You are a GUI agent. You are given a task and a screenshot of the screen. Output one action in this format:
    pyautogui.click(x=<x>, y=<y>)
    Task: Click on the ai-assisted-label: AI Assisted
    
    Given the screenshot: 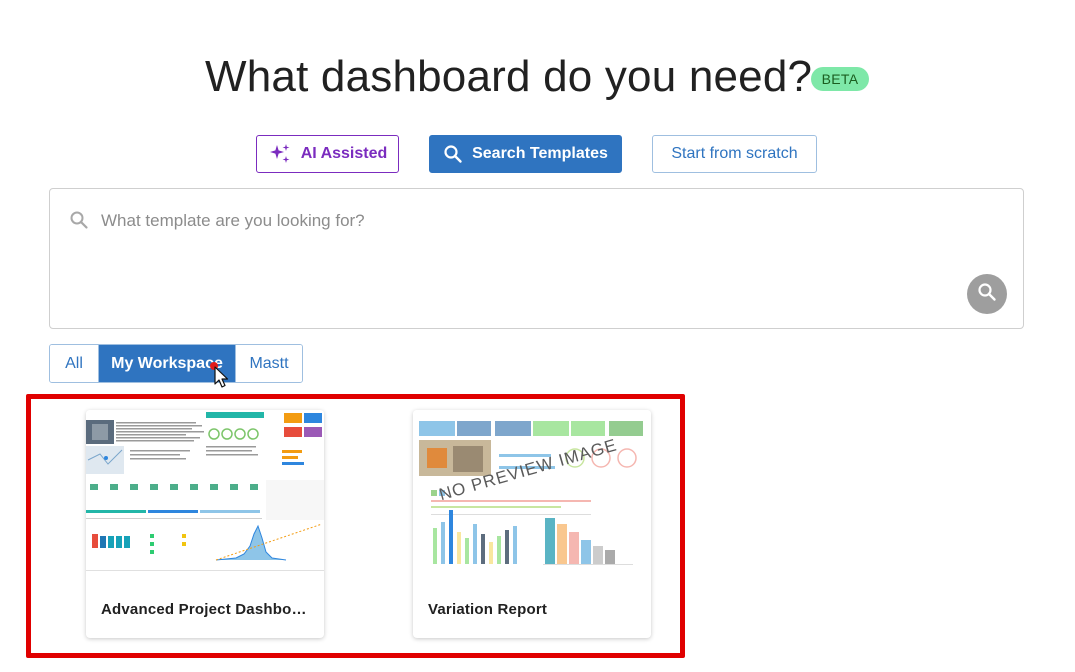 What is the action you would take?
    pyautogui.click(x=344, y=153)
    